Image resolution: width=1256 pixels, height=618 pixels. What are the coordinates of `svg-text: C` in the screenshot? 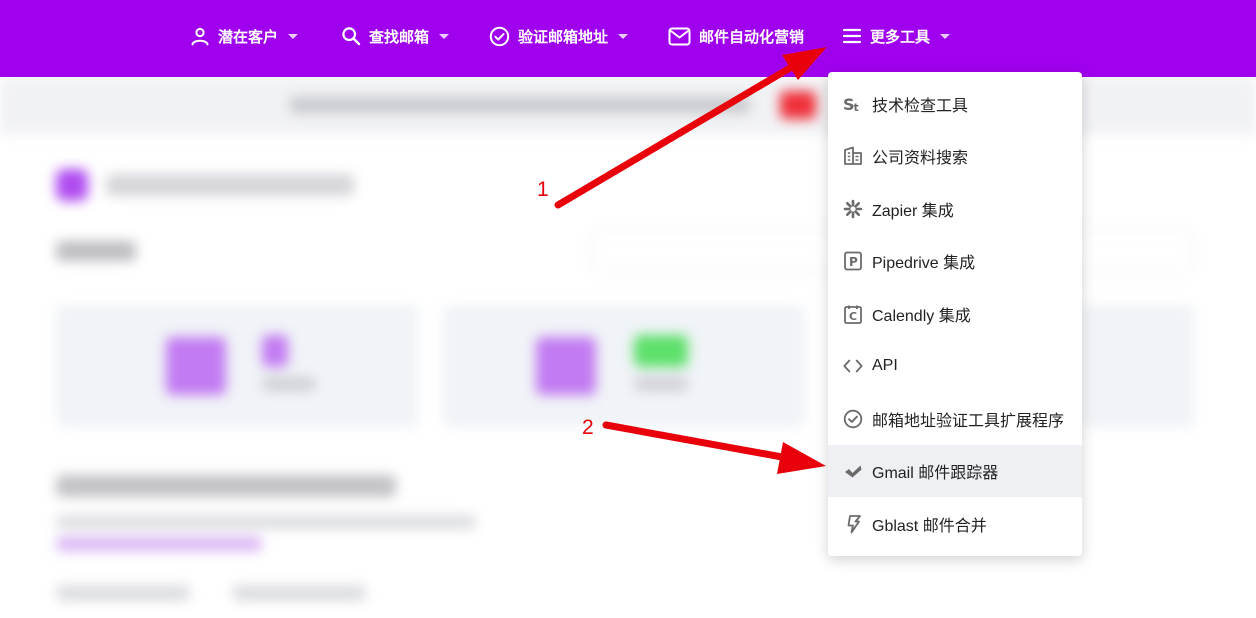 It's located at (853, 316).